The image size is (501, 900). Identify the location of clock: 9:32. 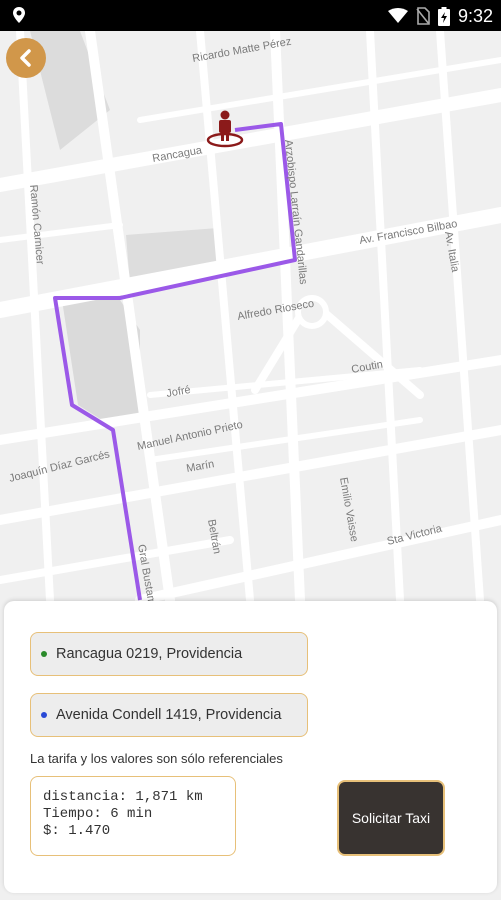
(475, 15).